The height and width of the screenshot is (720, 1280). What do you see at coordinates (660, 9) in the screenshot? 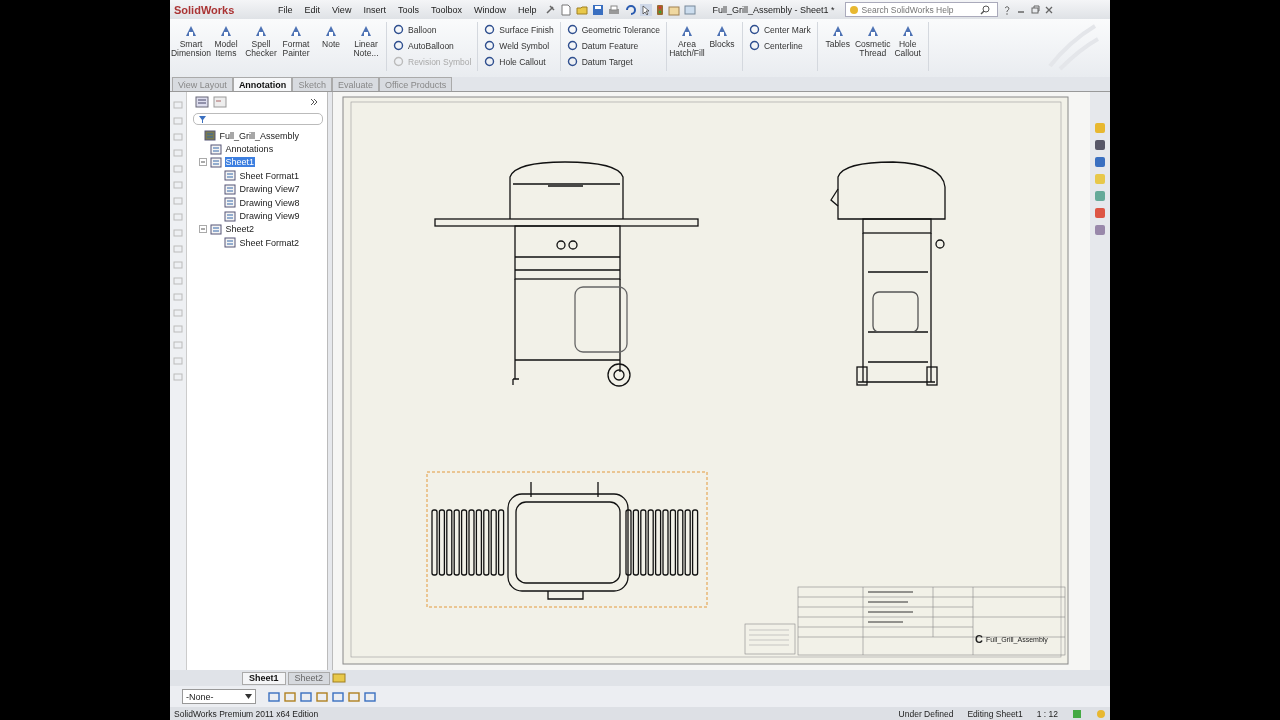
I see `traffic-light-icon` at bounding box center [660, 9].